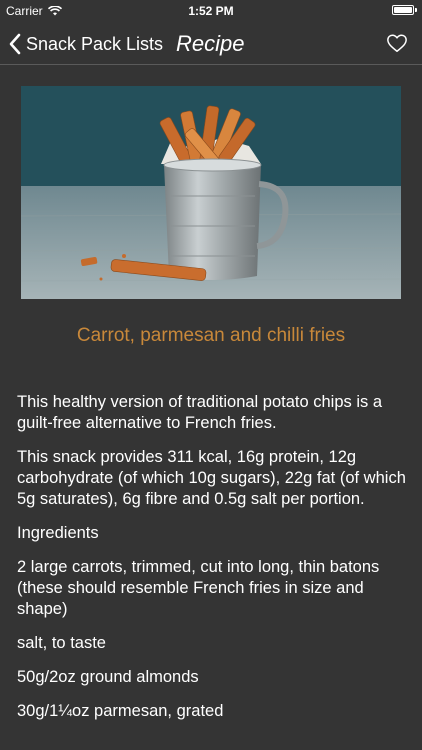 This screenshot has width=422, height=750. What do you see at coordinates (211, 335) in the screenshot?
I see `recipe-title: Carrot, parmesan and chilli fries` at bounding box center [211, 335].